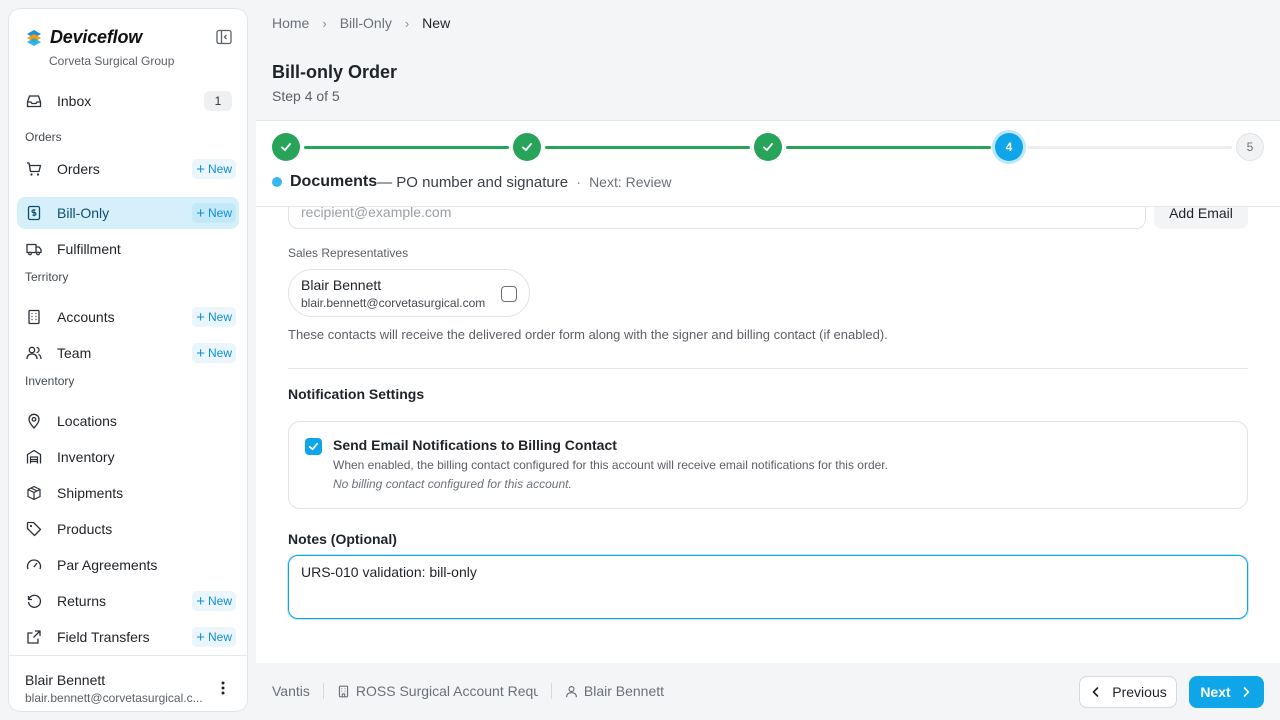 This screenshot has height=720, width=1280. I want to click on step-1-complete, so click(286, 147).